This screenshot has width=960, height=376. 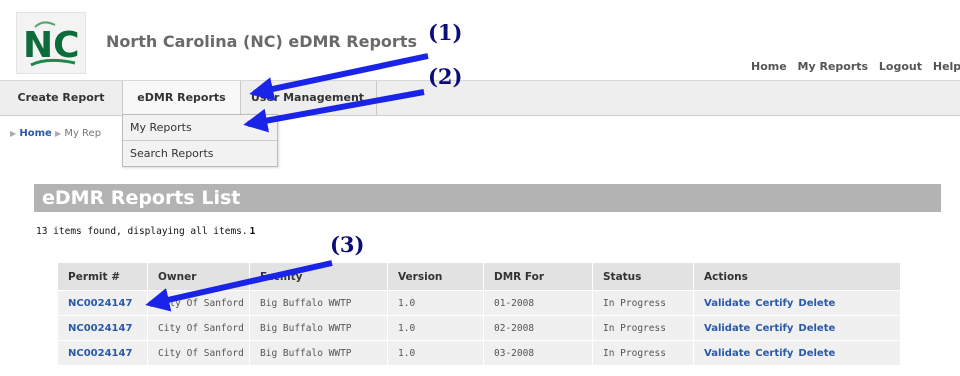 What do you see at coordinates (253, 231) in the screenshot?
I see `page-number: 1` at bounding box center [253, 231].